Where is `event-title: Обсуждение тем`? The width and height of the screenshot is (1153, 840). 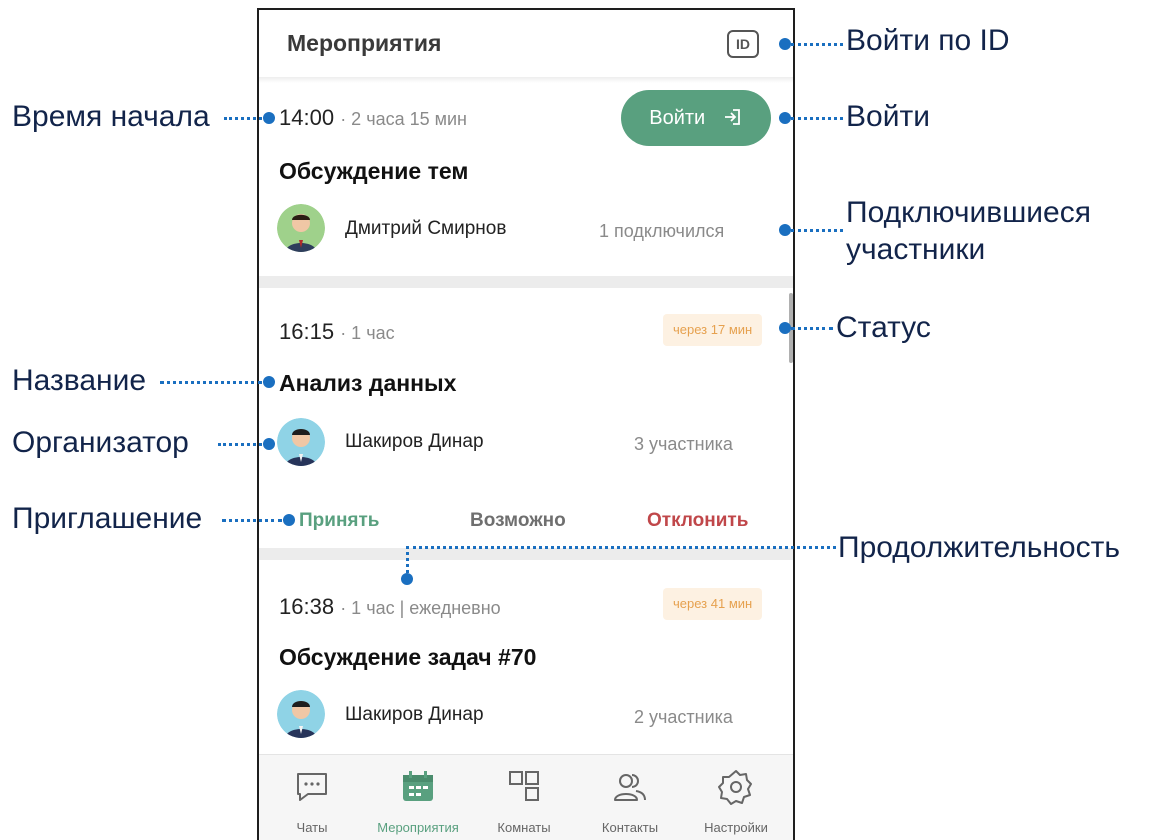 event-title: Обсуждение тем is located at coordinates (373, 171).